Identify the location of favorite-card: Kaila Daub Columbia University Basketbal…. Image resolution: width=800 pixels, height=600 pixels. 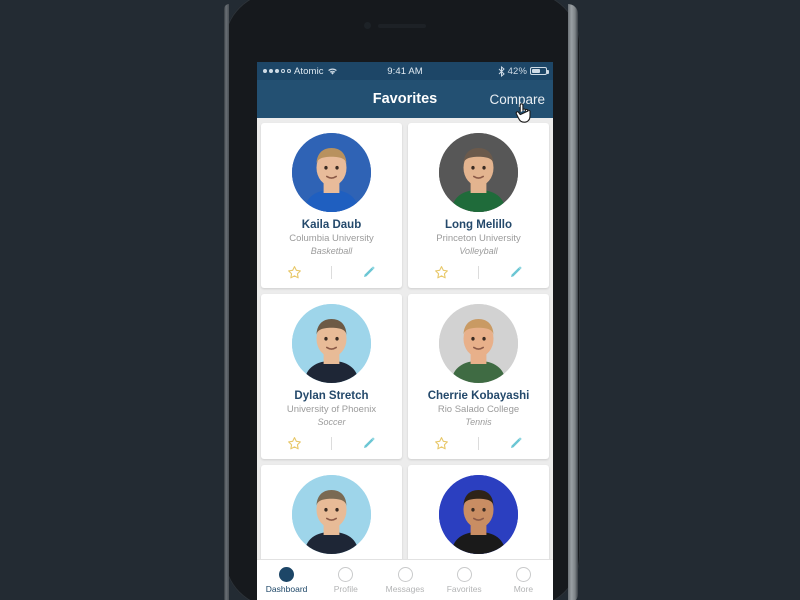
(331, 206).